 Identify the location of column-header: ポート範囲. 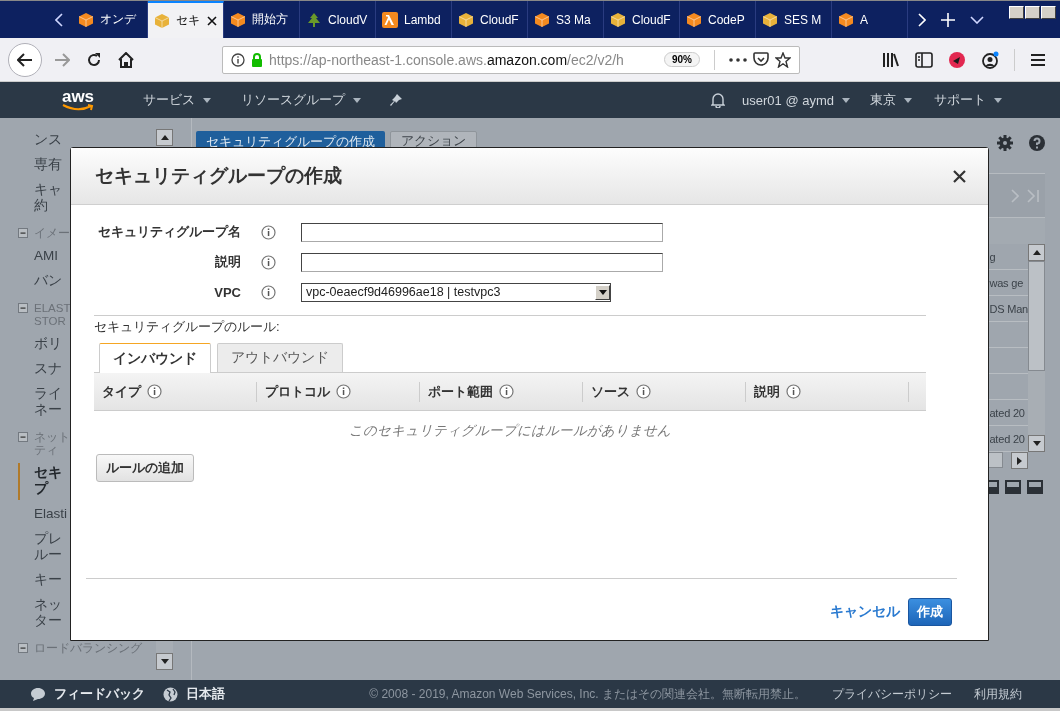
(460, 391).